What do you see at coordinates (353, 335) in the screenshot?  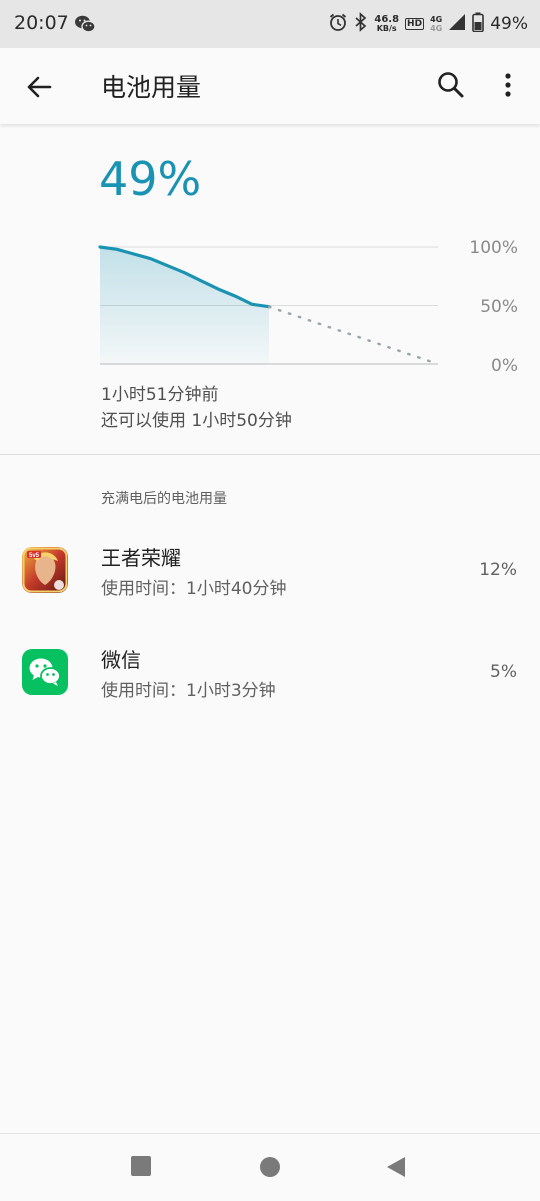 I see `projection-line` at bounding box center [353, 335].